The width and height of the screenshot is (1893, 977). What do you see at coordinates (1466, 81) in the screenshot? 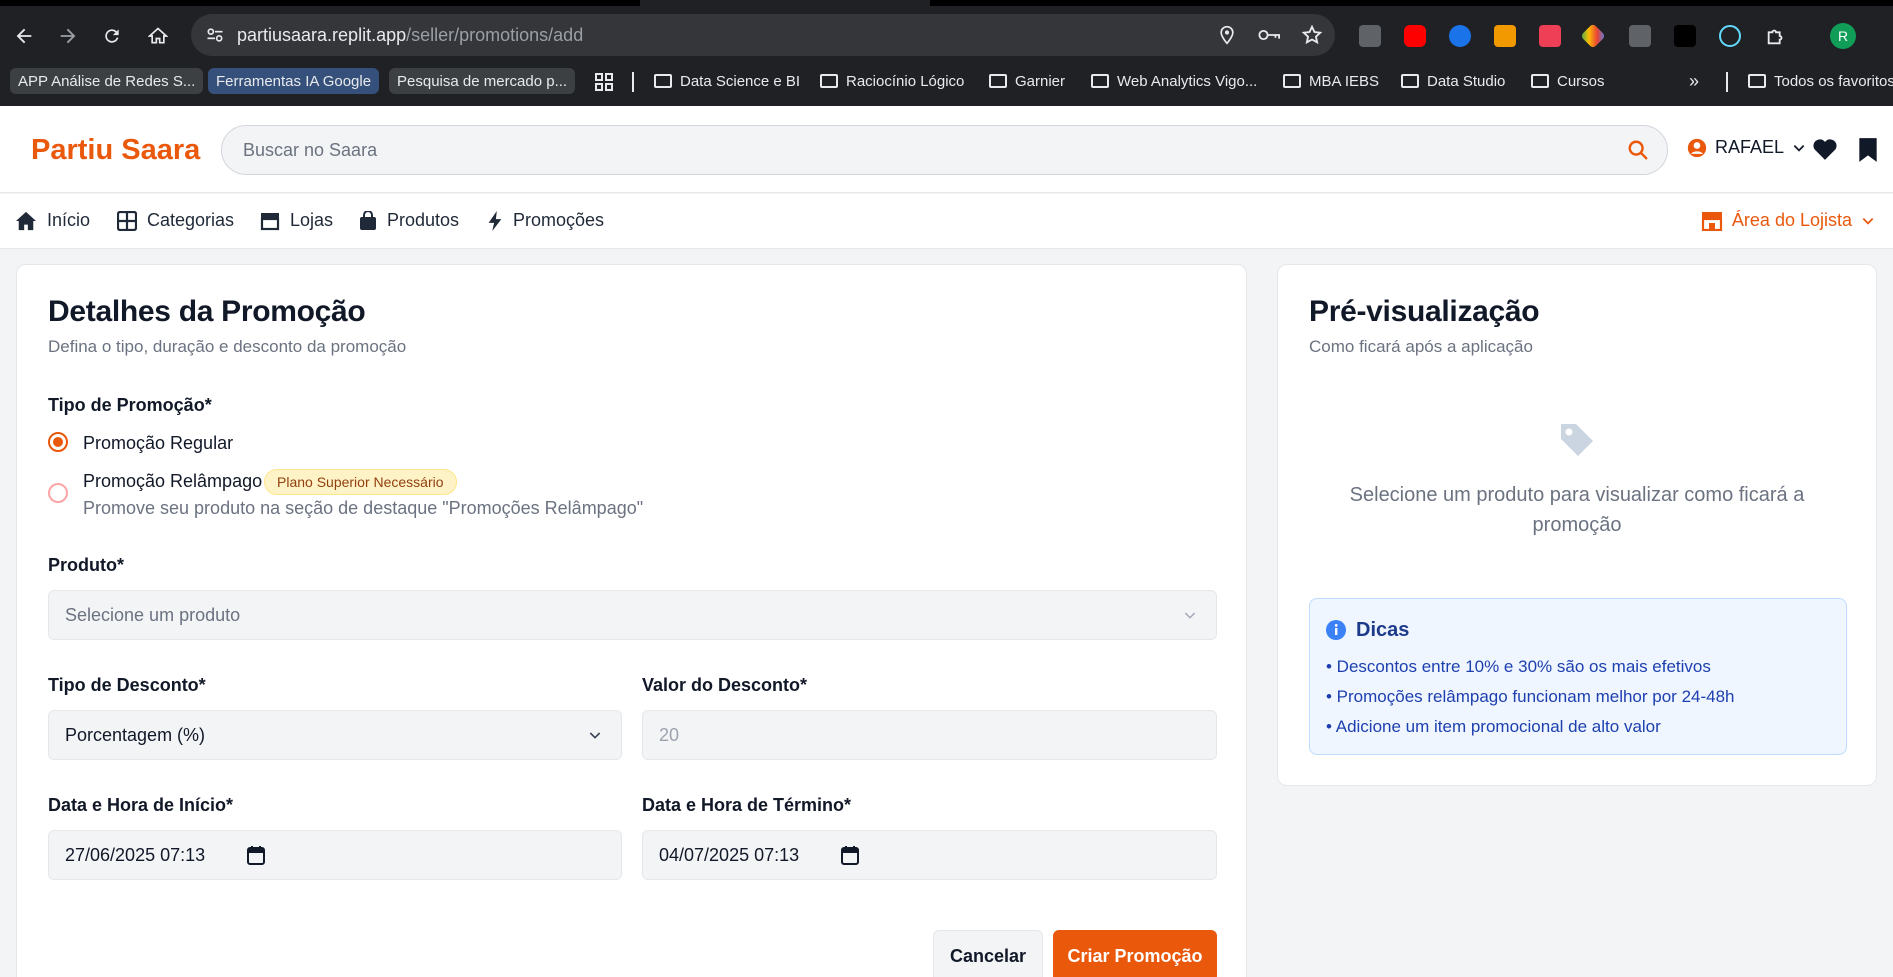
I see `bookmark-label: Data Studio` at bounding box center [1466, 81].